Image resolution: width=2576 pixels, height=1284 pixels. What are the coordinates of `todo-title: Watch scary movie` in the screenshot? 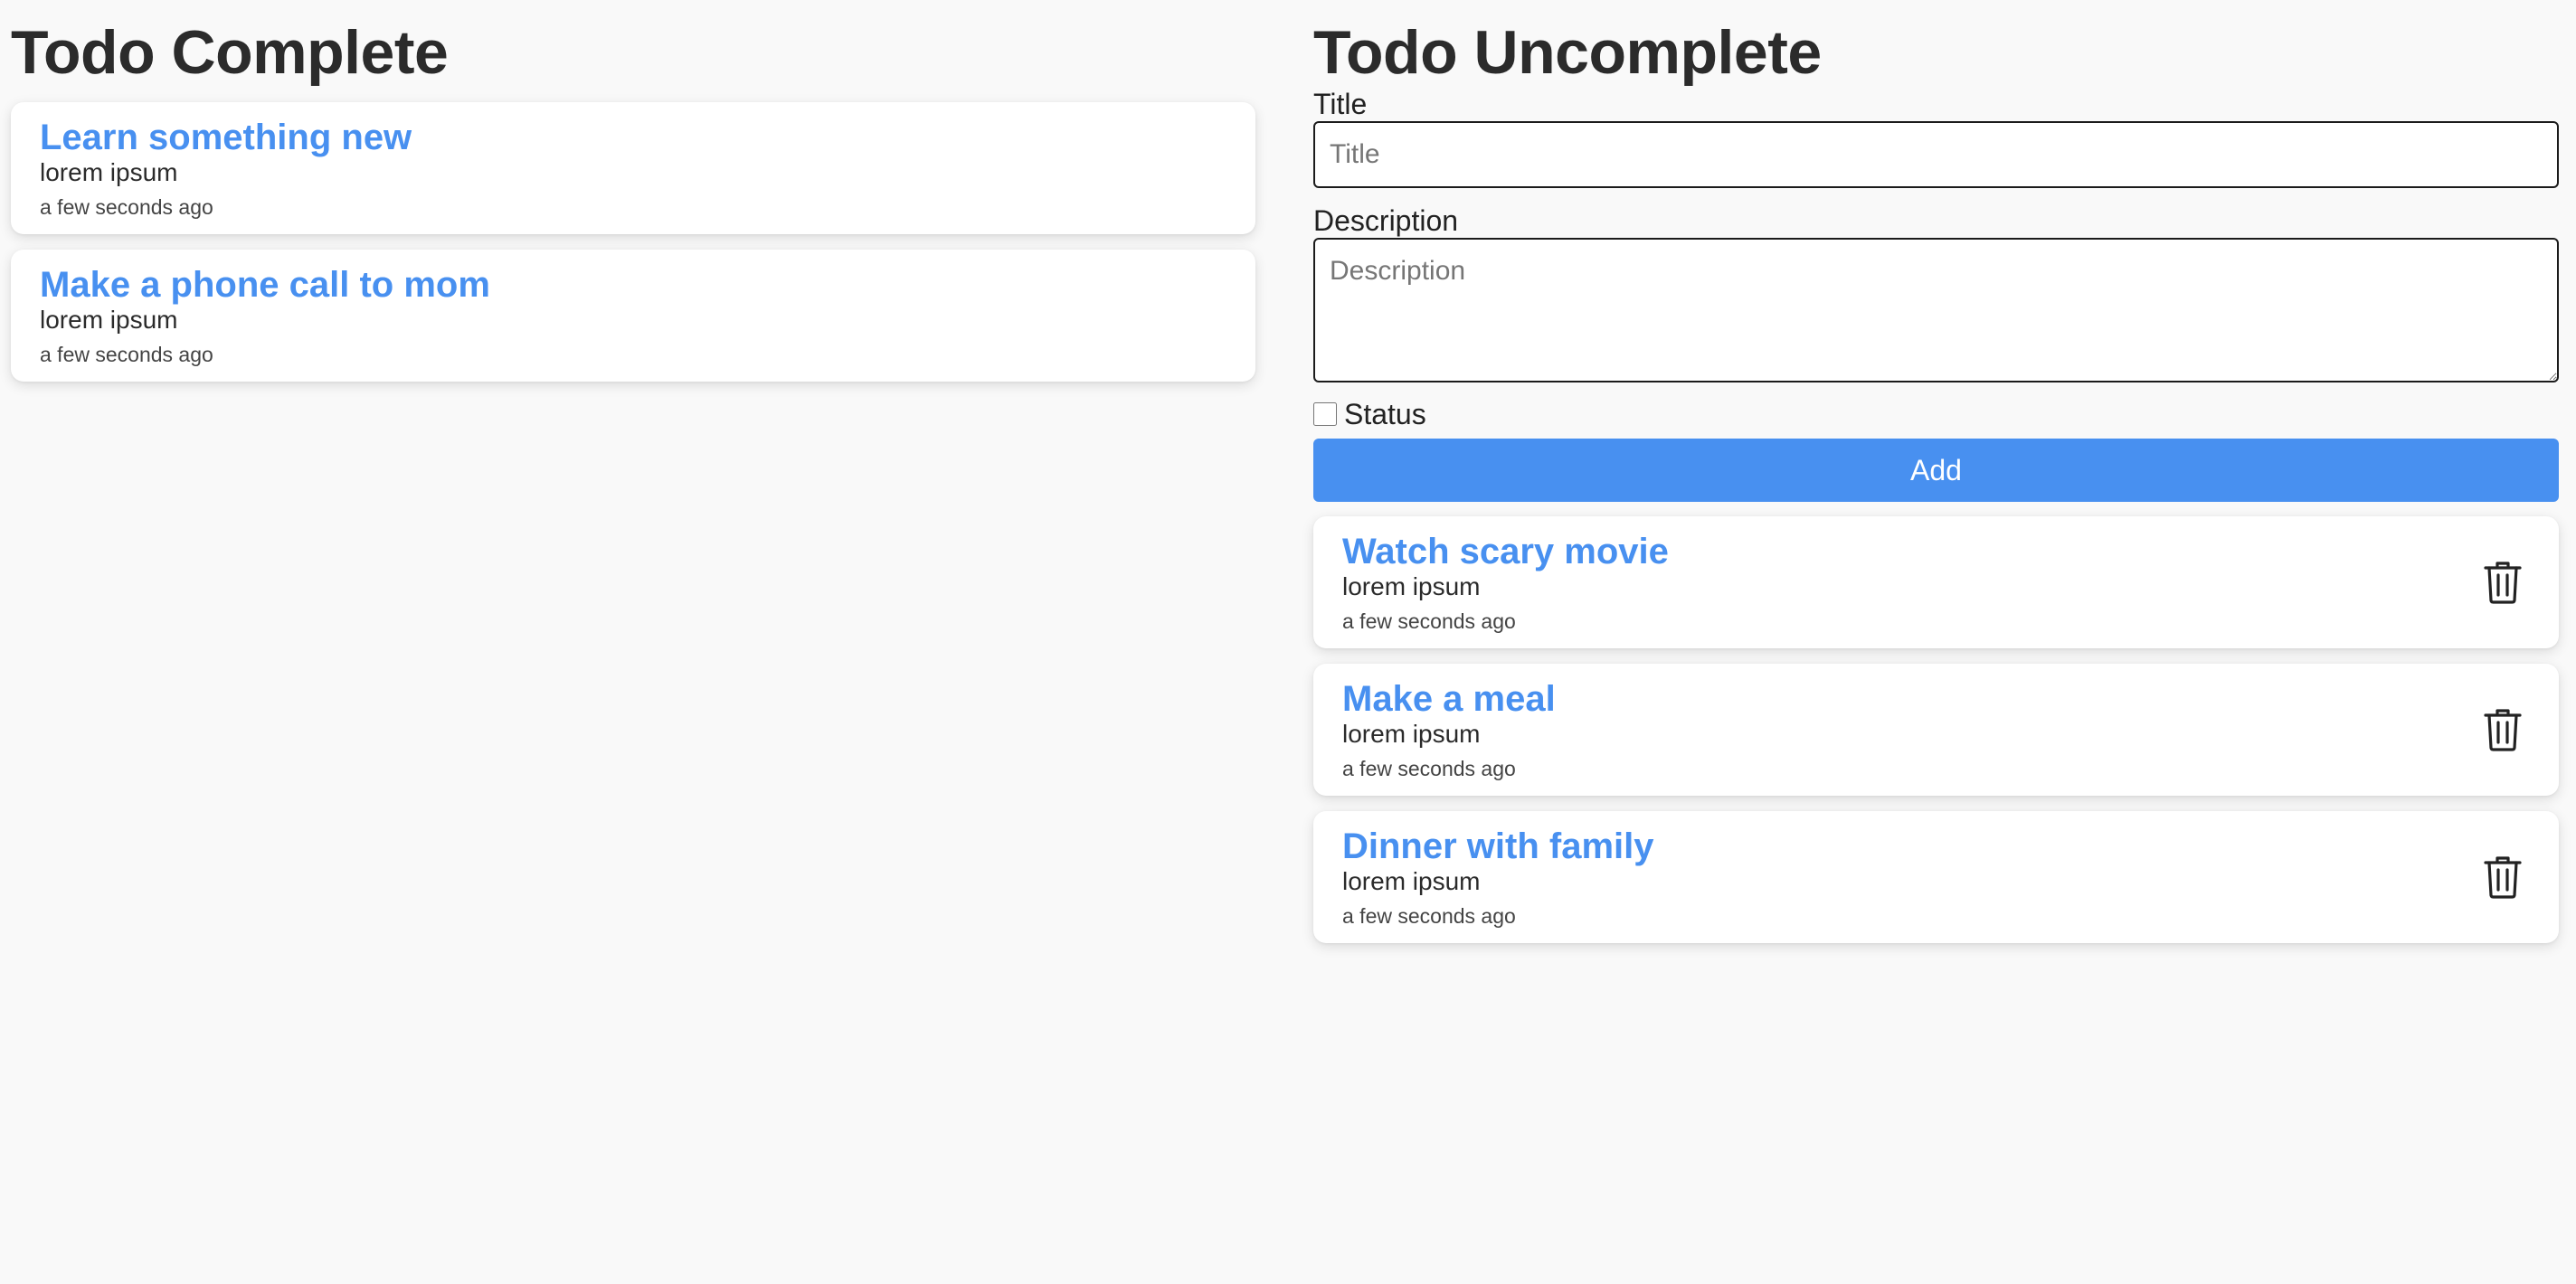 It's located at (1505, 551).